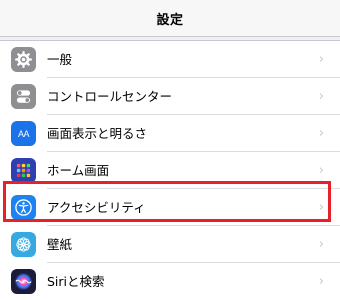 Image resolution: width=340 pixels, height=300 pixels. I want to click on settings-row-label: Siriと検索, so click(76, 281).